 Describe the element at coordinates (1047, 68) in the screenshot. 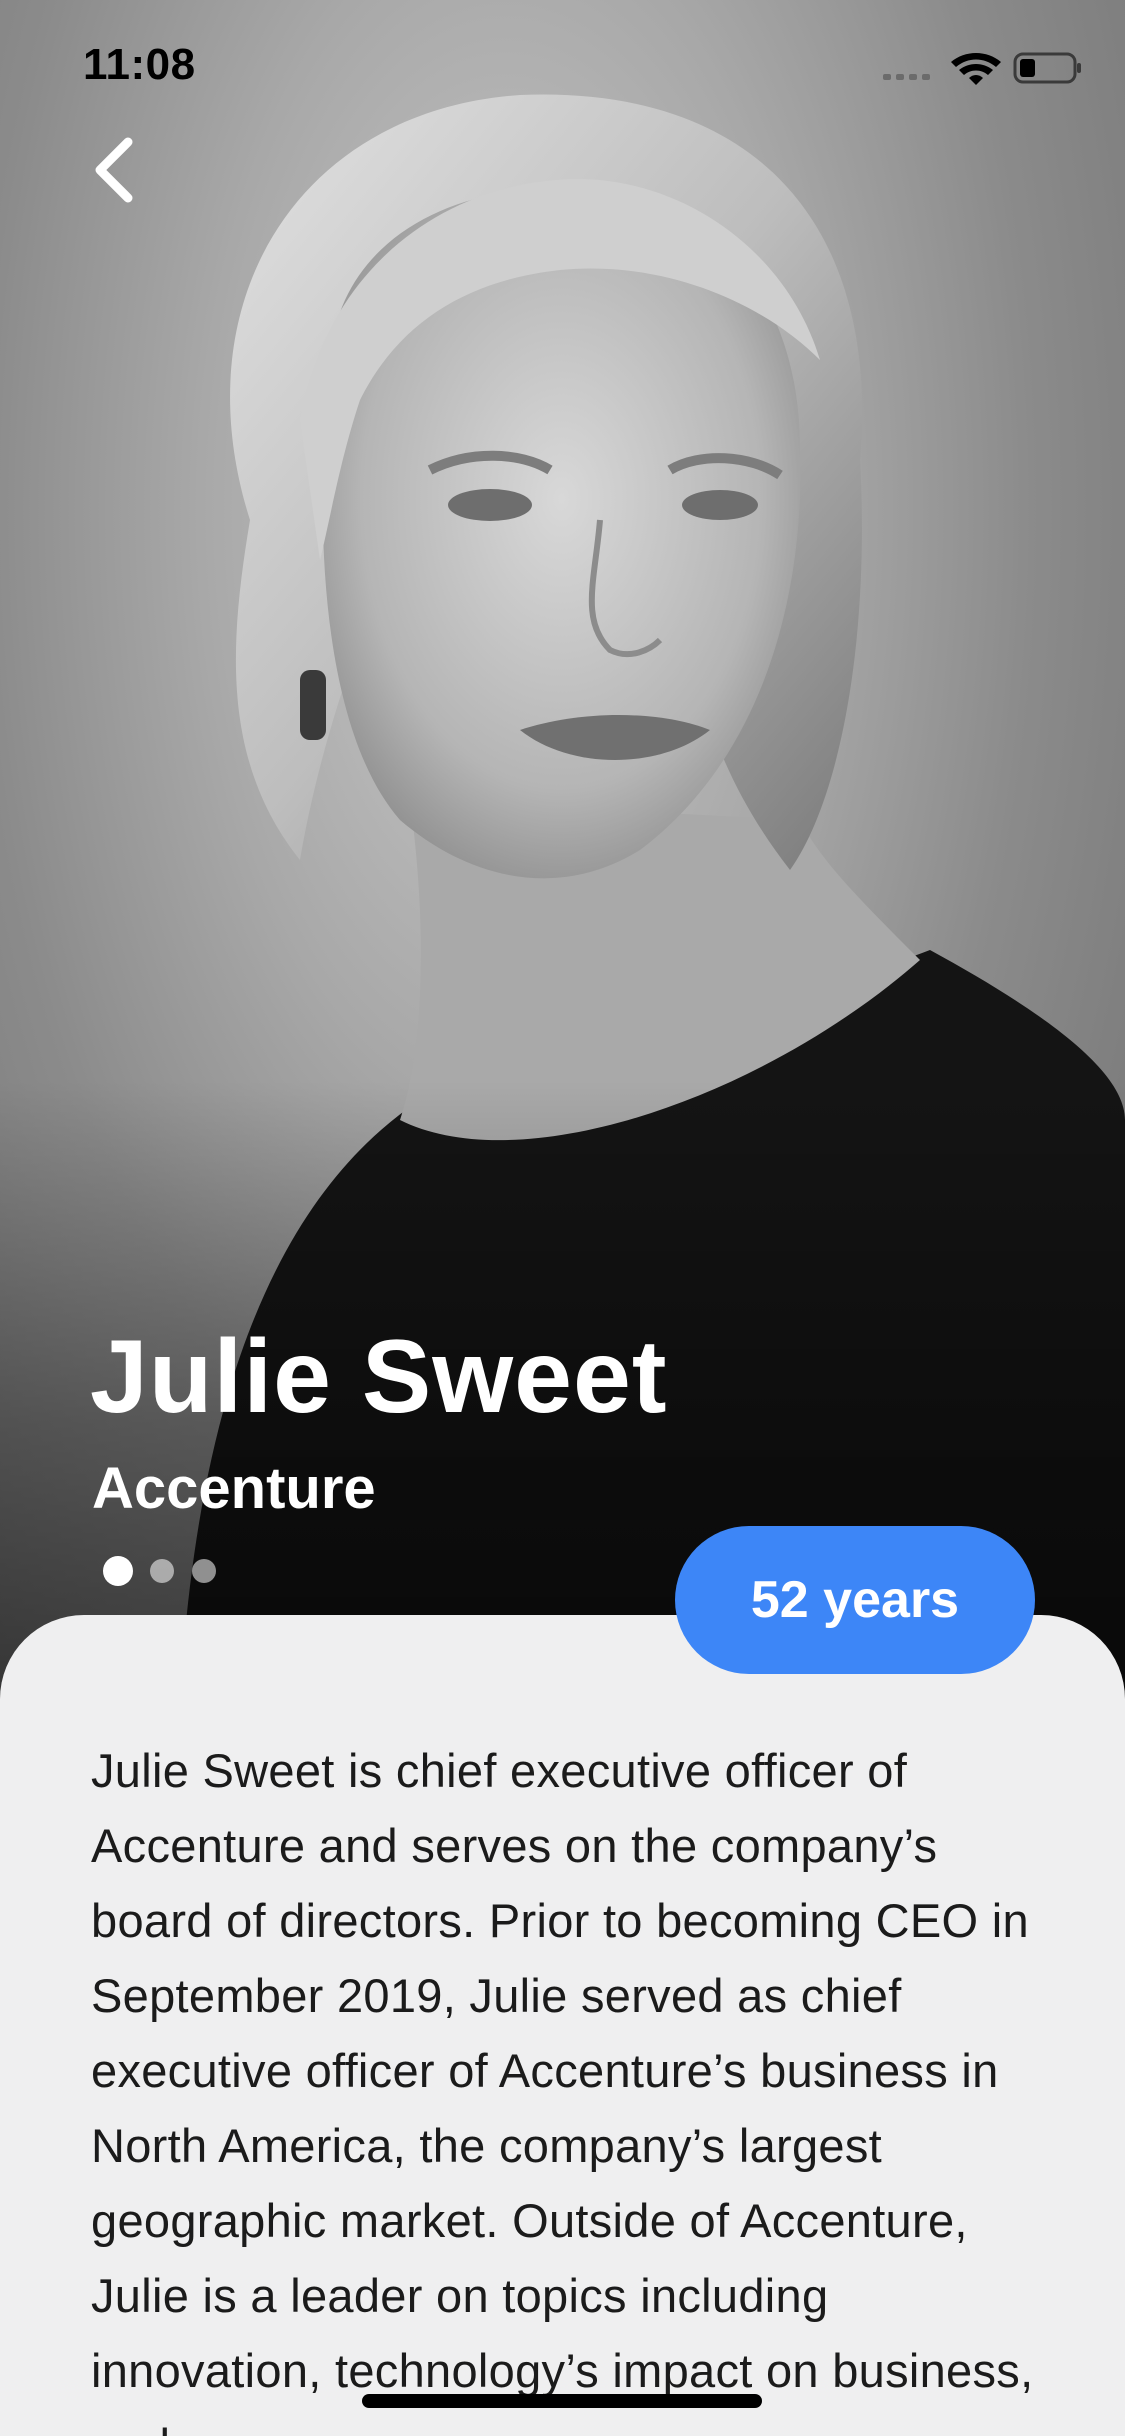

I see `battery-icon` at that location.